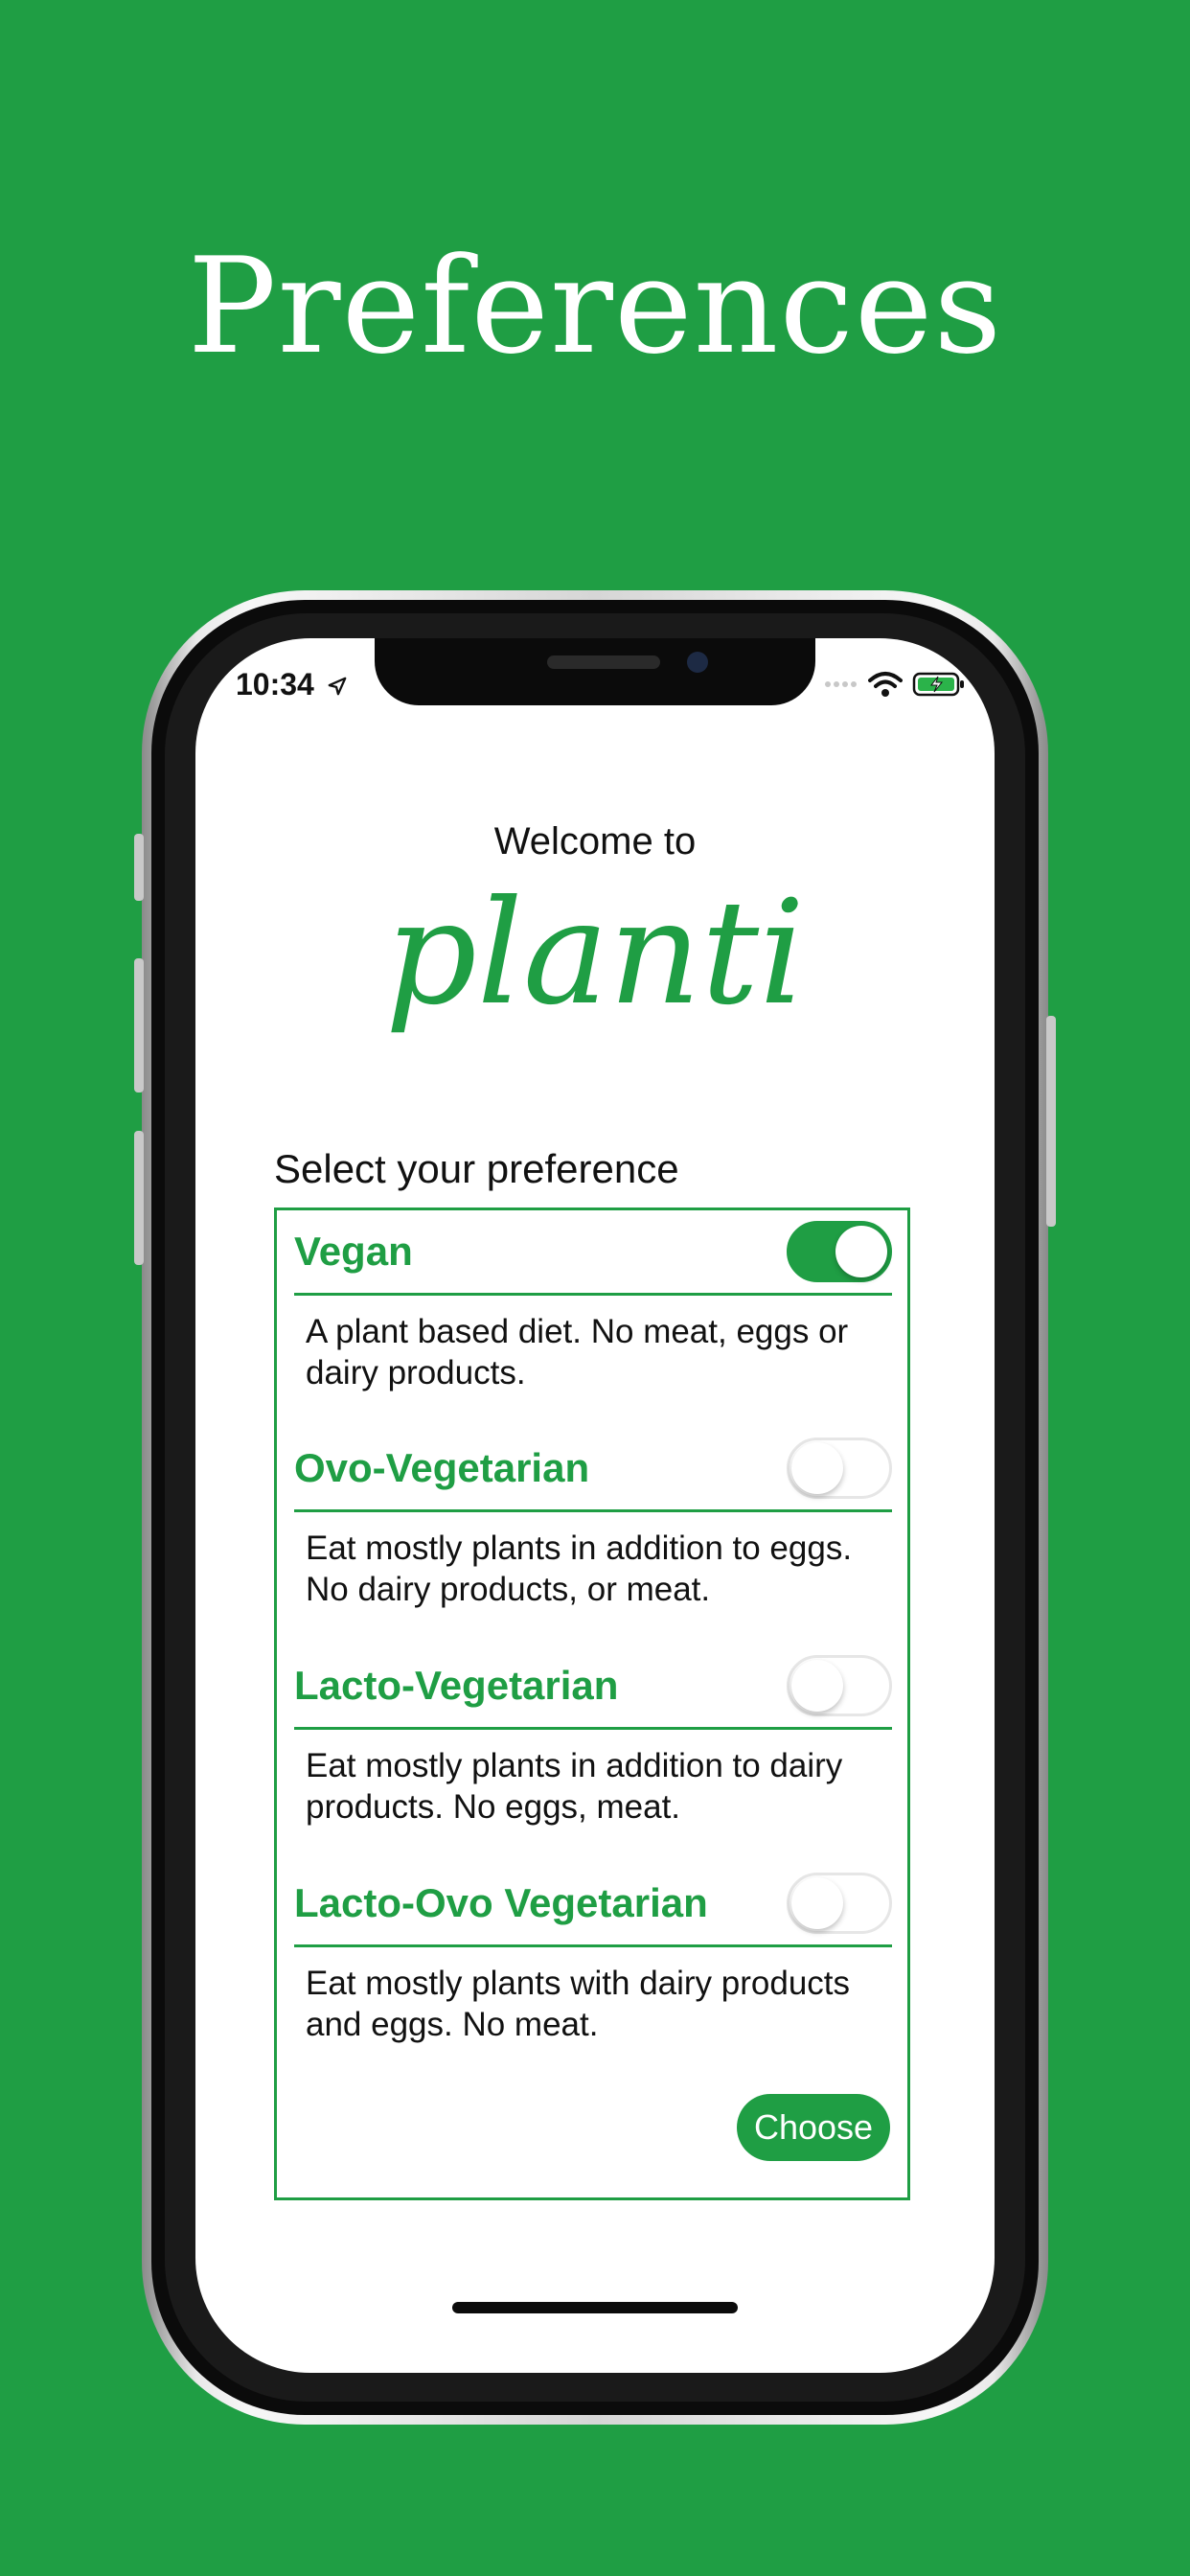 This screenshot has width=1190, height=2576. What do you see at coordinates (886, 684) in the screenshot?
I see `wifi-icon` at bounding box center [886, 684].